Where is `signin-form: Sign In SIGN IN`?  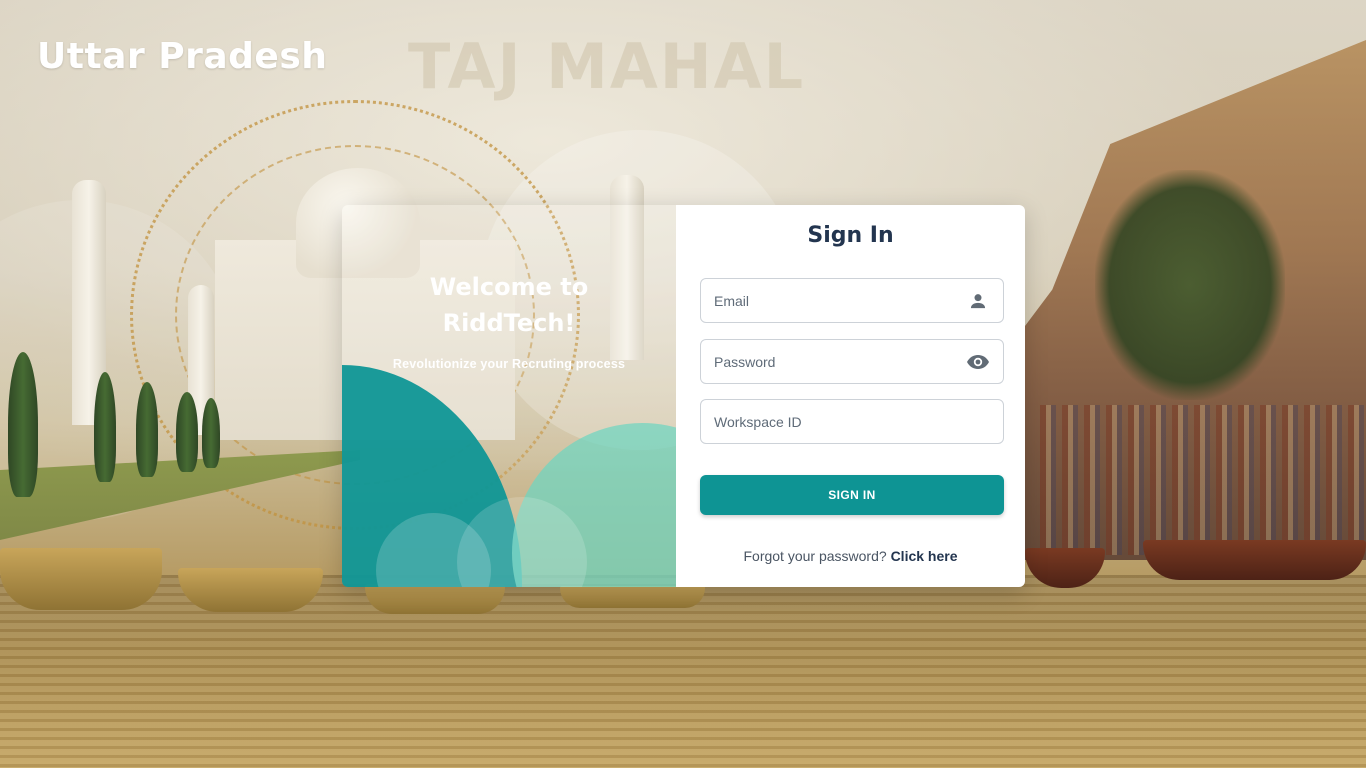
signin-form: Sign In SIGN IN is located at coordinates (850, 396).